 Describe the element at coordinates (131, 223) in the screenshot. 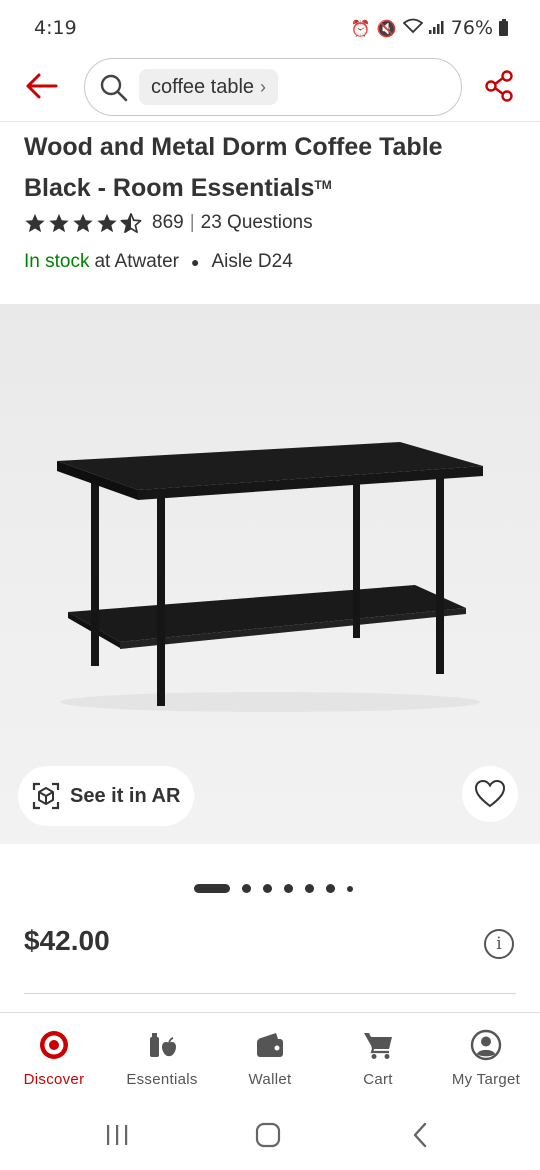

I see `half-star-icon` at that location.